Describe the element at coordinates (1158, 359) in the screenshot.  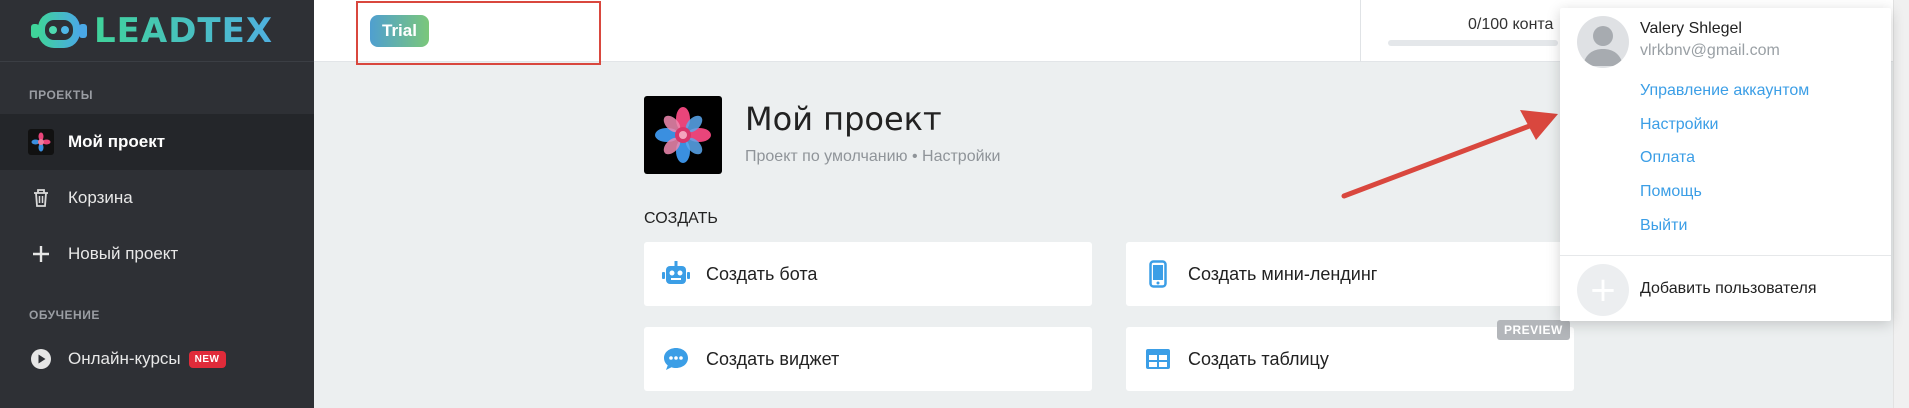
I see `table-icon` at that location.